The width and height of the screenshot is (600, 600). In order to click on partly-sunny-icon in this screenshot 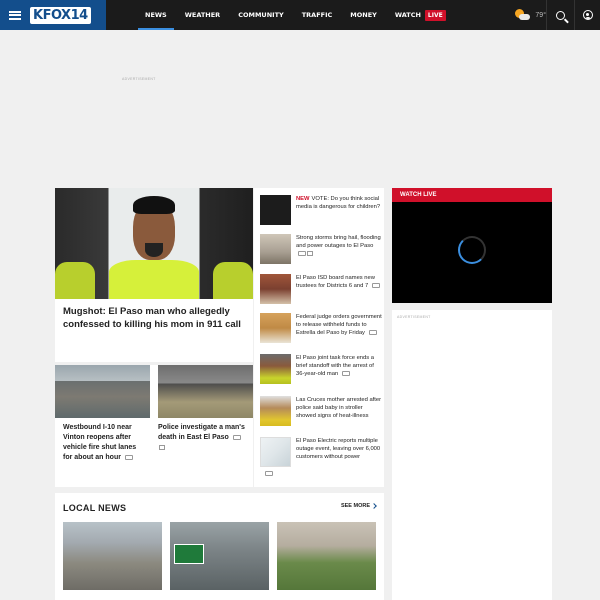, I will do `click(522, 15)`.